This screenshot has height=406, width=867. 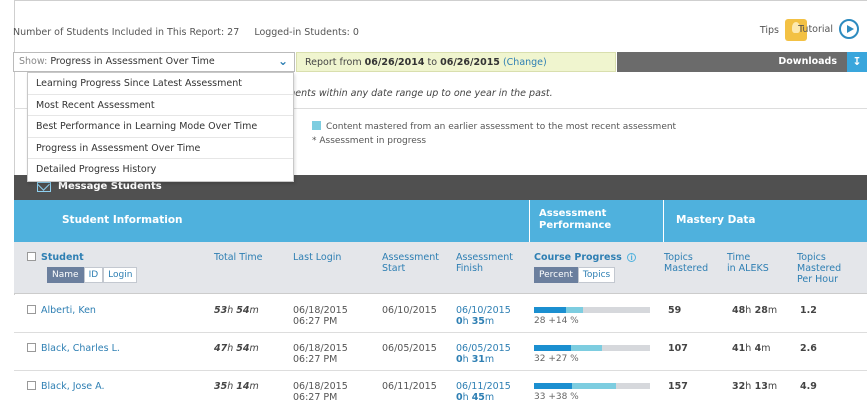 What do you see at coordinates (160, 170) in the screenshot?
I see `menu-item-detailed-history: Detailed Progress History` at bounding box center [160, 170].